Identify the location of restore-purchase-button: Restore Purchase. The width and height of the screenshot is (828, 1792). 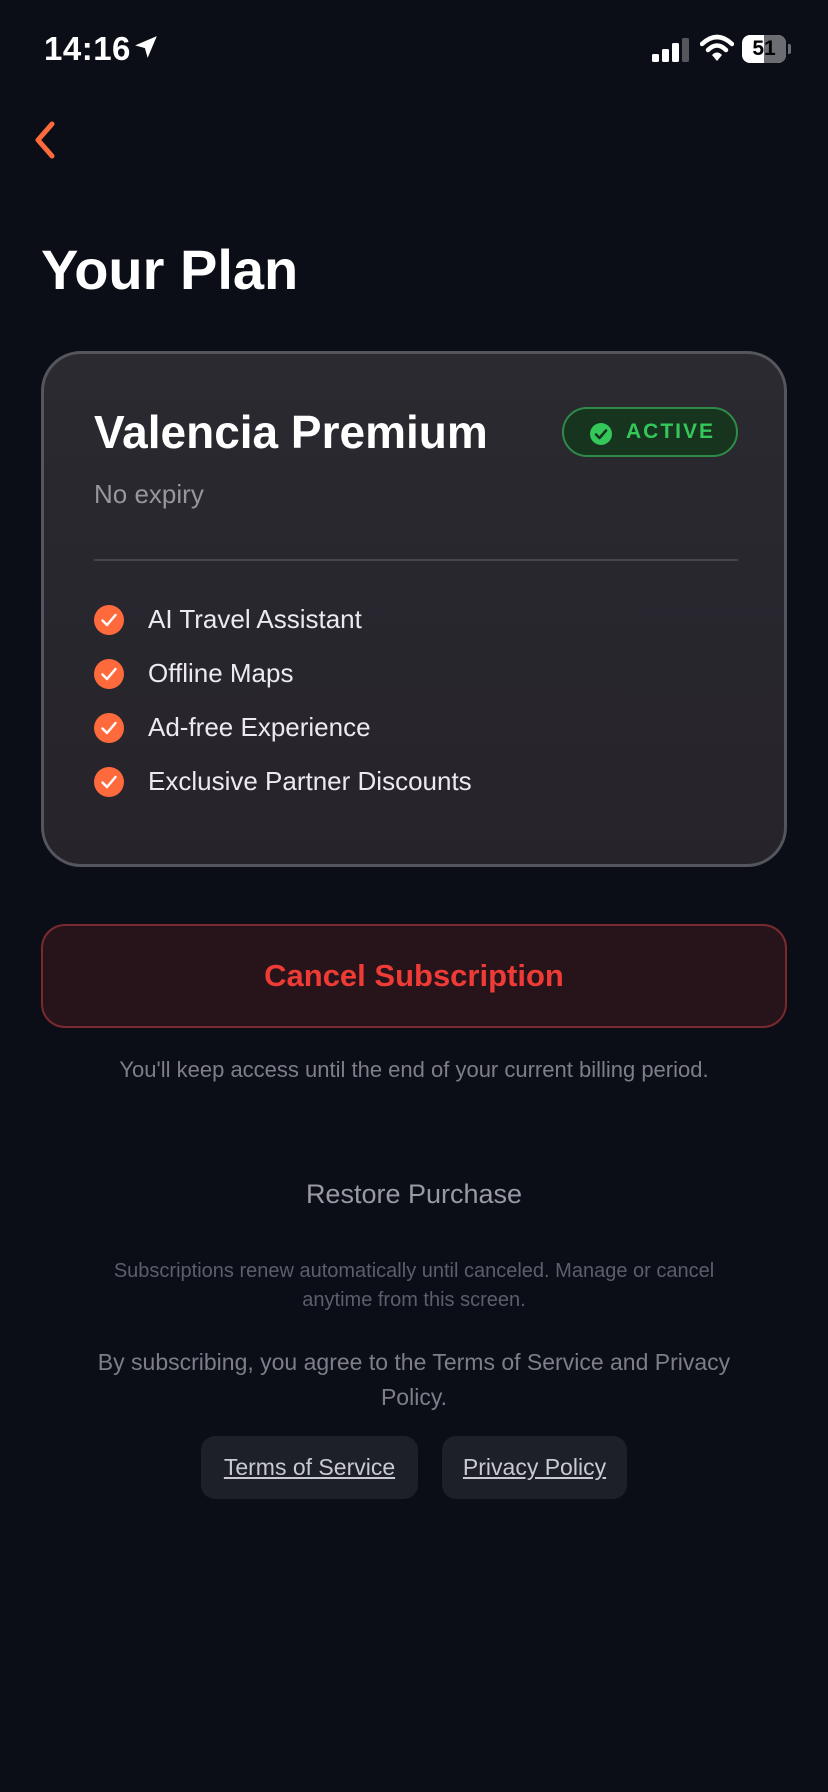
(414, 1196).